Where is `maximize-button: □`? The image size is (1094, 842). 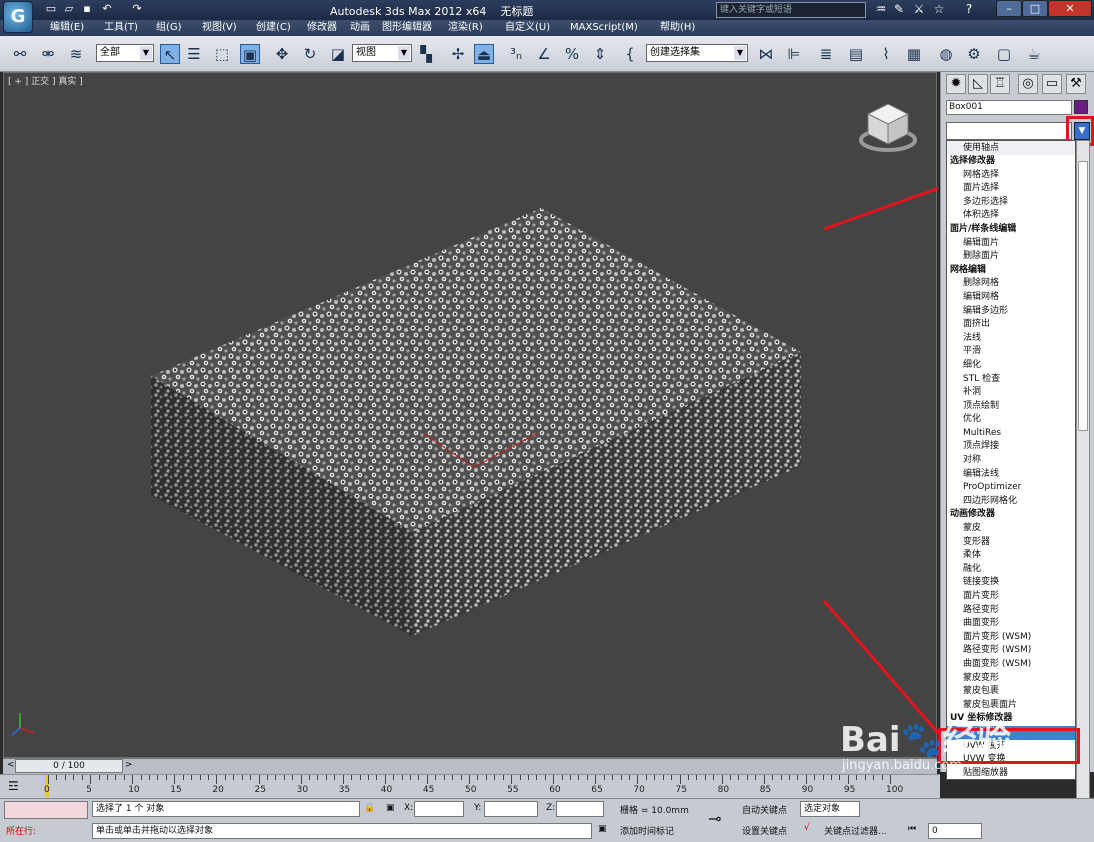
maximize-button: □ is located at coordinates (1035, 8).